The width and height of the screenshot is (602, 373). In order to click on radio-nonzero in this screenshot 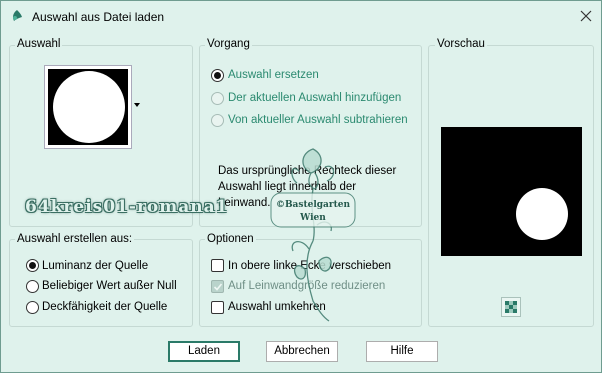, I will do `click(32, 286)`.